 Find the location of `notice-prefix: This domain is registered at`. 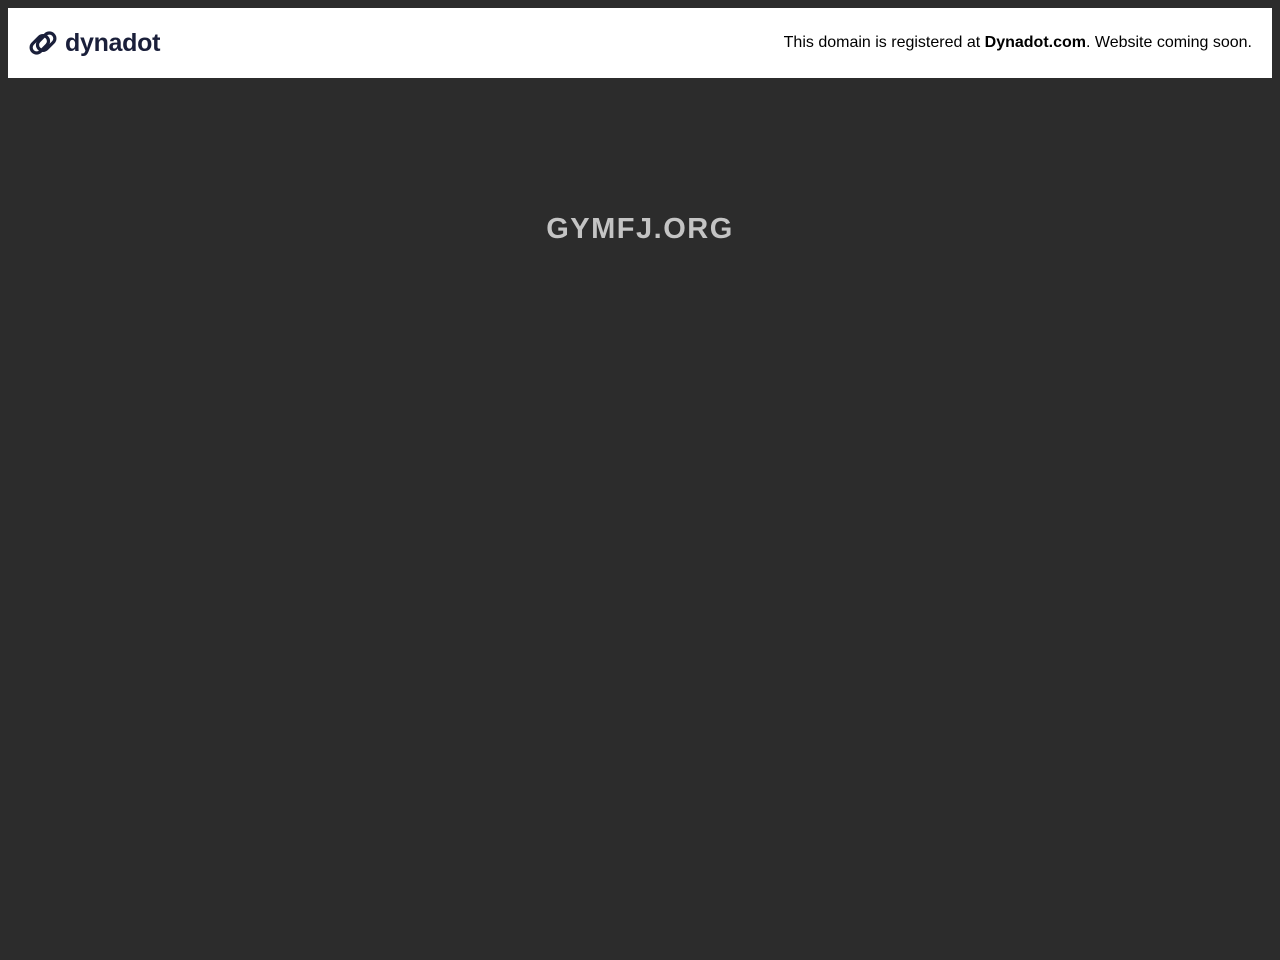

notice-prefix: This domain is registered at is located at coordinates (884, 42).